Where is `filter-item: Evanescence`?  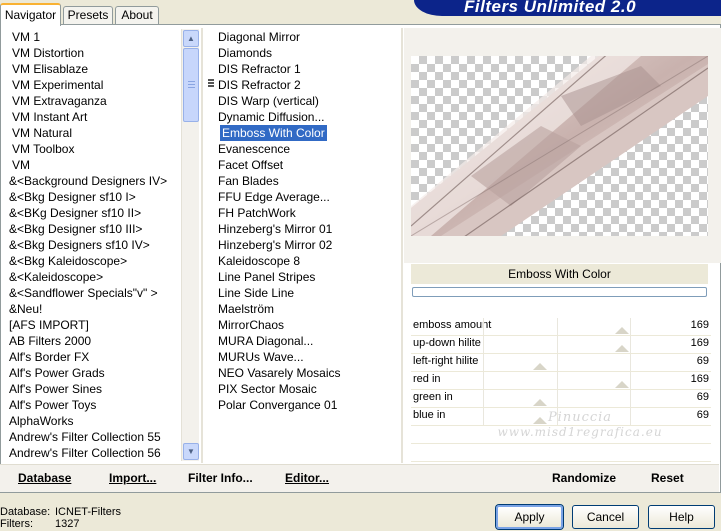 filter-item: Evanescence is located at coordinates (307, 149).